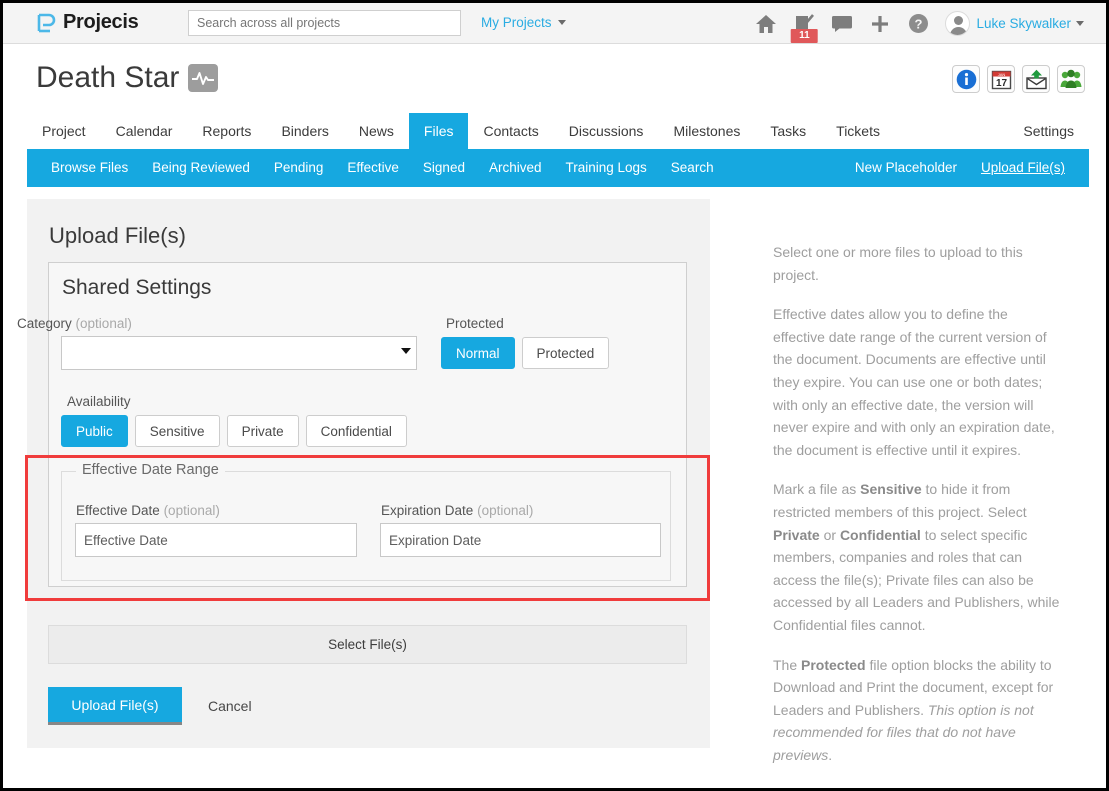 The image size is (1109, 791). Describe the element at coordinates (44, 323) in the screenshot. I see `category-label-text: Category` at that location.